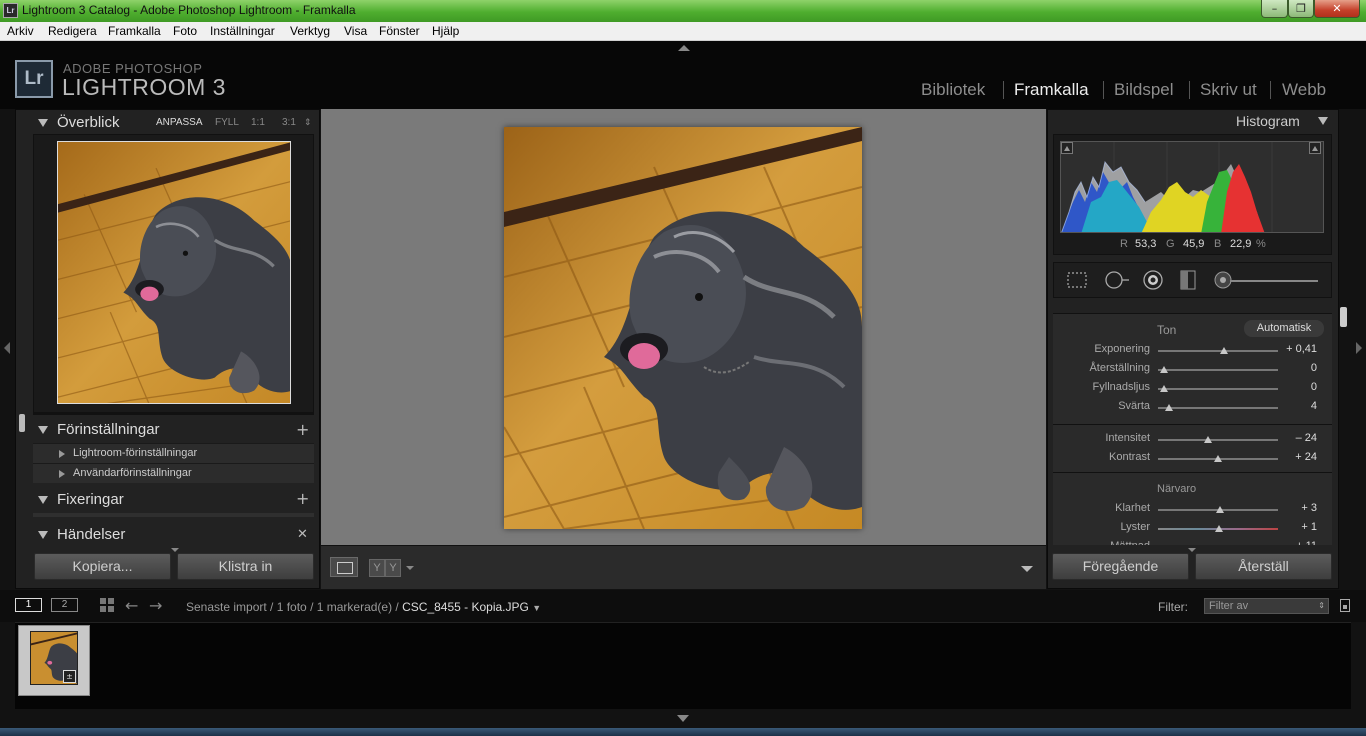  What do you see at coordinates (1194, 244) in the screenshot?
I see `hist-g-value: 45,9` at bounding box center [1194, 244].